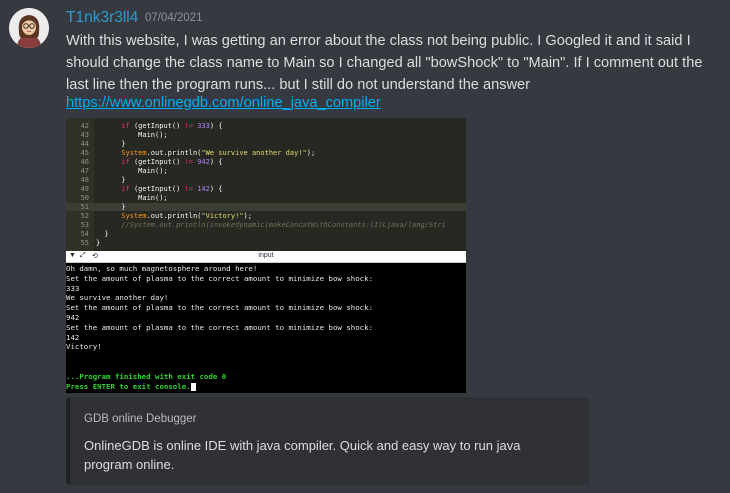  I want to click on console-line: 333, so click(73, 288).